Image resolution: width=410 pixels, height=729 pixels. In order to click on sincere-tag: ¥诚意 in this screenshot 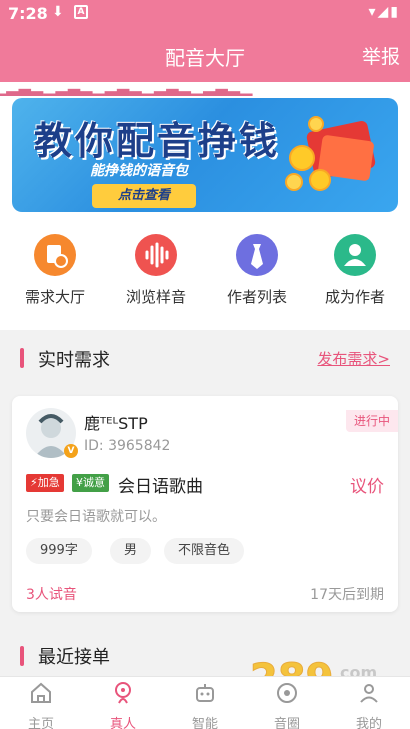, I will do `click(90, 483)`.